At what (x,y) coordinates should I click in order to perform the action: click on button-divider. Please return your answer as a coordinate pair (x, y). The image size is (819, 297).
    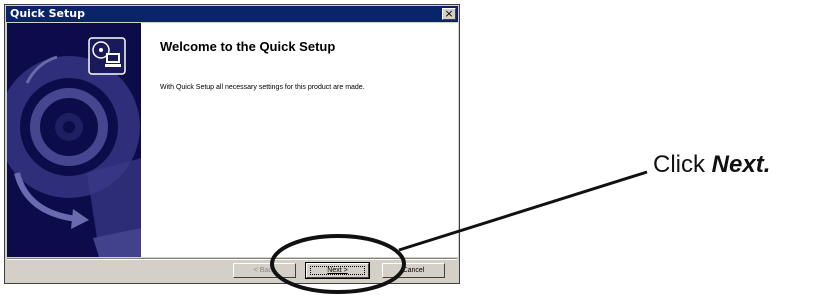
    Looking at the image, I should click on (232, 259).